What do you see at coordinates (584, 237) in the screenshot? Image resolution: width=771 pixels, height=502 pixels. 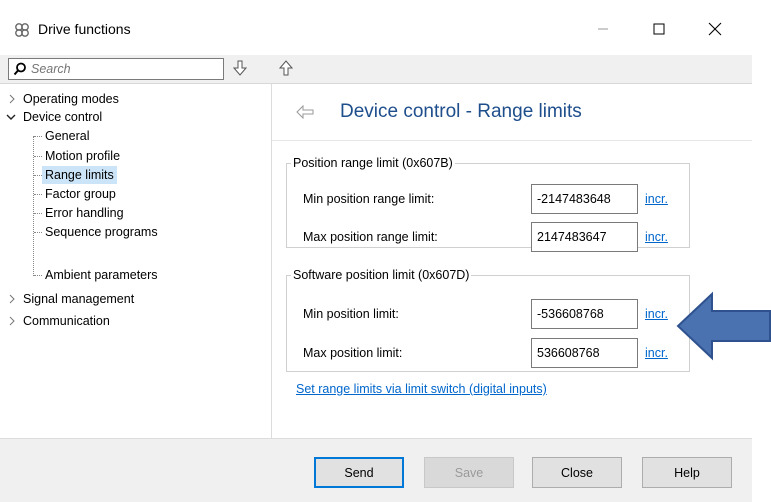 I see `max-position-range-input` at bounding box center [584, 237].